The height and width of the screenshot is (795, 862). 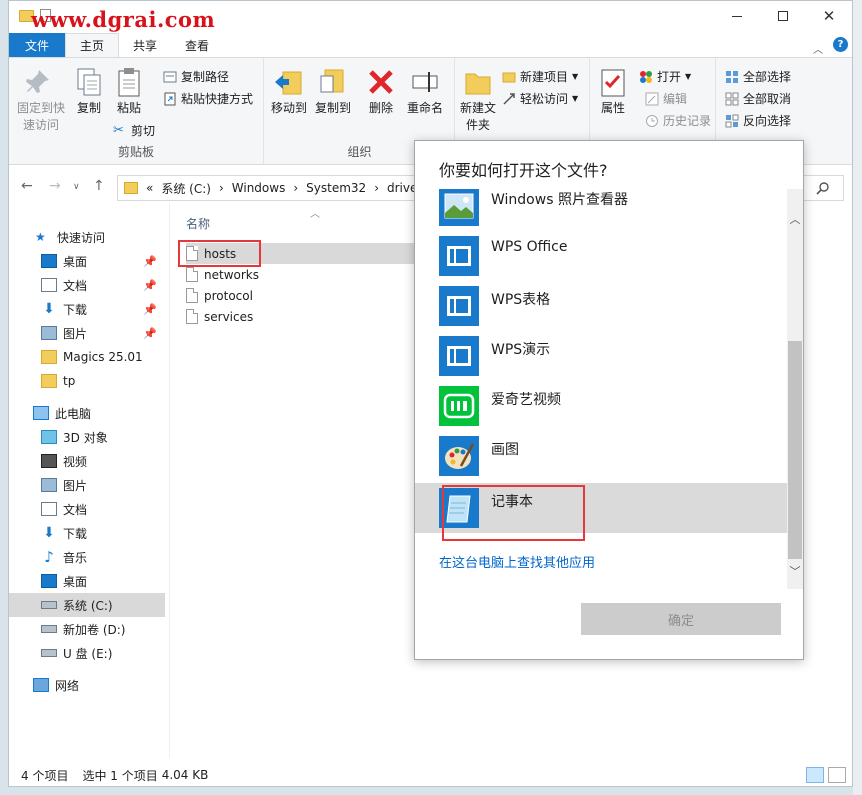 What do you see at coordinates (613, 91) in the screenshot?
I see `properties-button: 属性` at bounding box center [613, 91].